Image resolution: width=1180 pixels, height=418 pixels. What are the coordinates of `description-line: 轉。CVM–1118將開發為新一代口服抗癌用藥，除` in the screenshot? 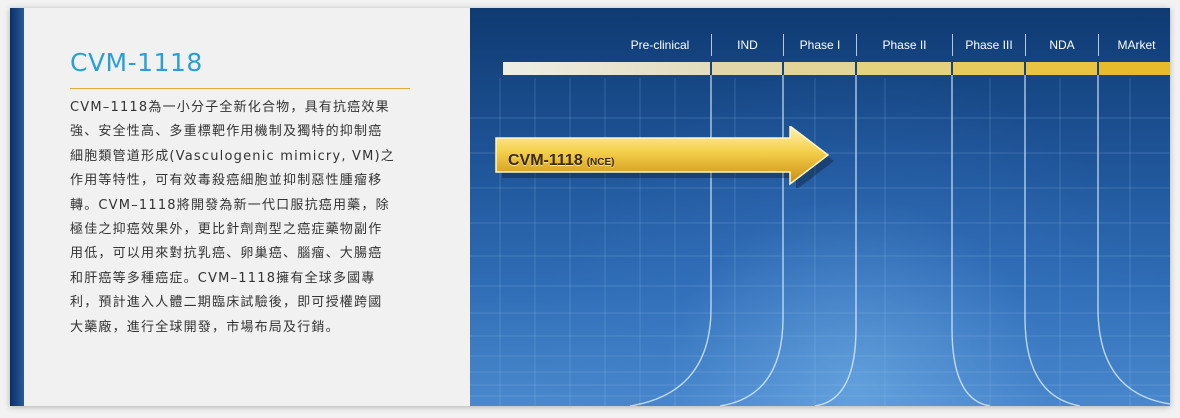 It's located at (230, 205).